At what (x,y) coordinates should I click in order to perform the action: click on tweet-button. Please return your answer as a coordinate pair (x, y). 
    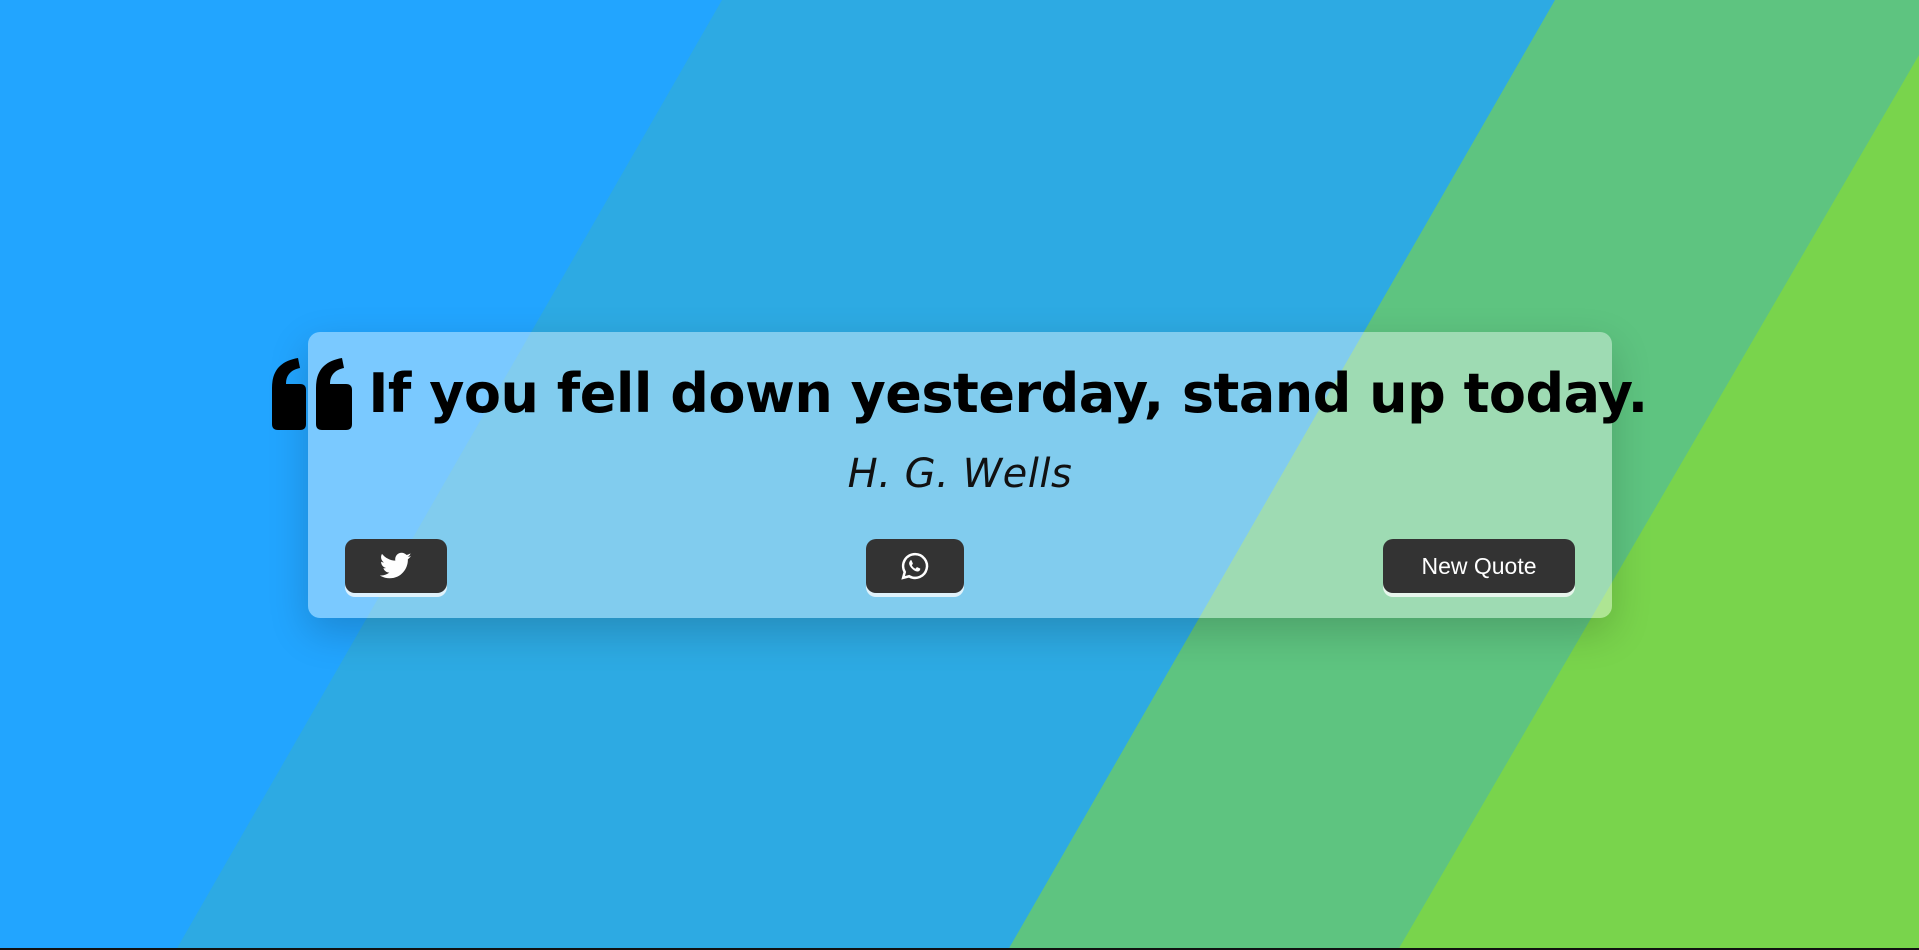
    Looking at the image, I should click on (396, 566).